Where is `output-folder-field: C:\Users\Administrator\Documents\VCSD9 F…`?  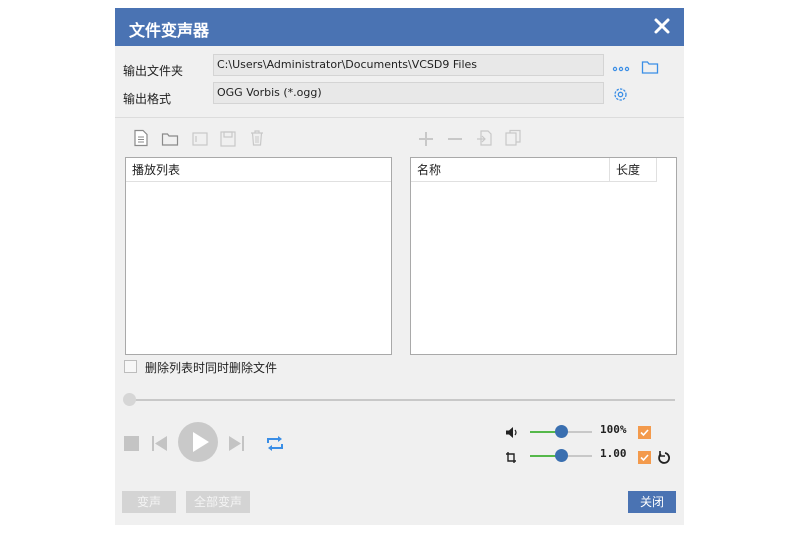
output-folder-field: C:\Users\Administrator\Documents\VCSD9 F… is located at coordinates (408, 65).